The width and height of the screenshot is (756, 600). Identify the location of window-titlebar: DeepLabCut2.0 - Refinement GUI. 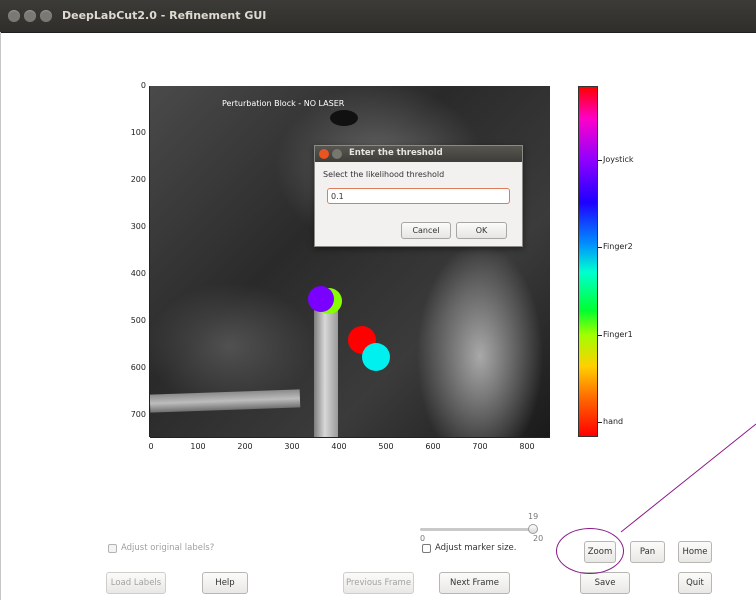
(378, 16).